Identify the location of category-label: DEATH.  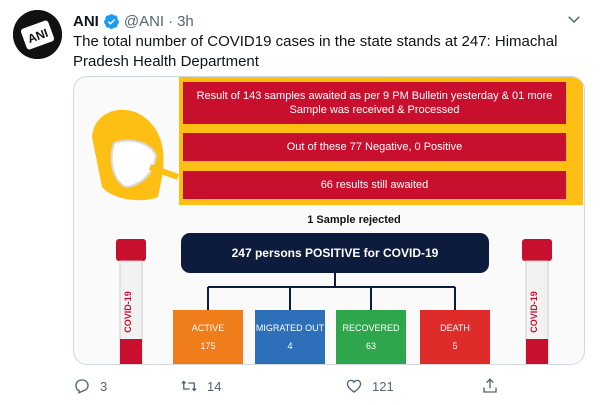
(455, 328).